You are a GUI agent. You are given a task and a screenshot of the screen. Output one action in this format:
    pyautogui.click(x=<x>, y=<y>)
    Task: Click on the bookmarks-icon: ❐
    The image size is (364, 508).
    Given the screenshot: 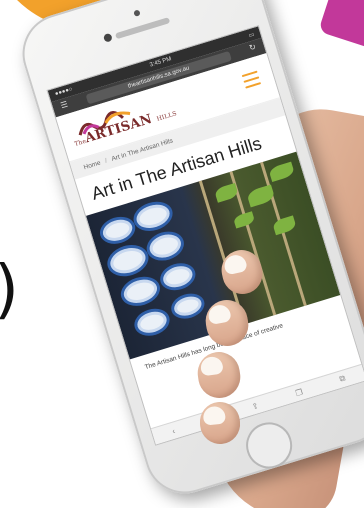 What is the action you would take?
    pyautogui.click(x=298, y=392)
    